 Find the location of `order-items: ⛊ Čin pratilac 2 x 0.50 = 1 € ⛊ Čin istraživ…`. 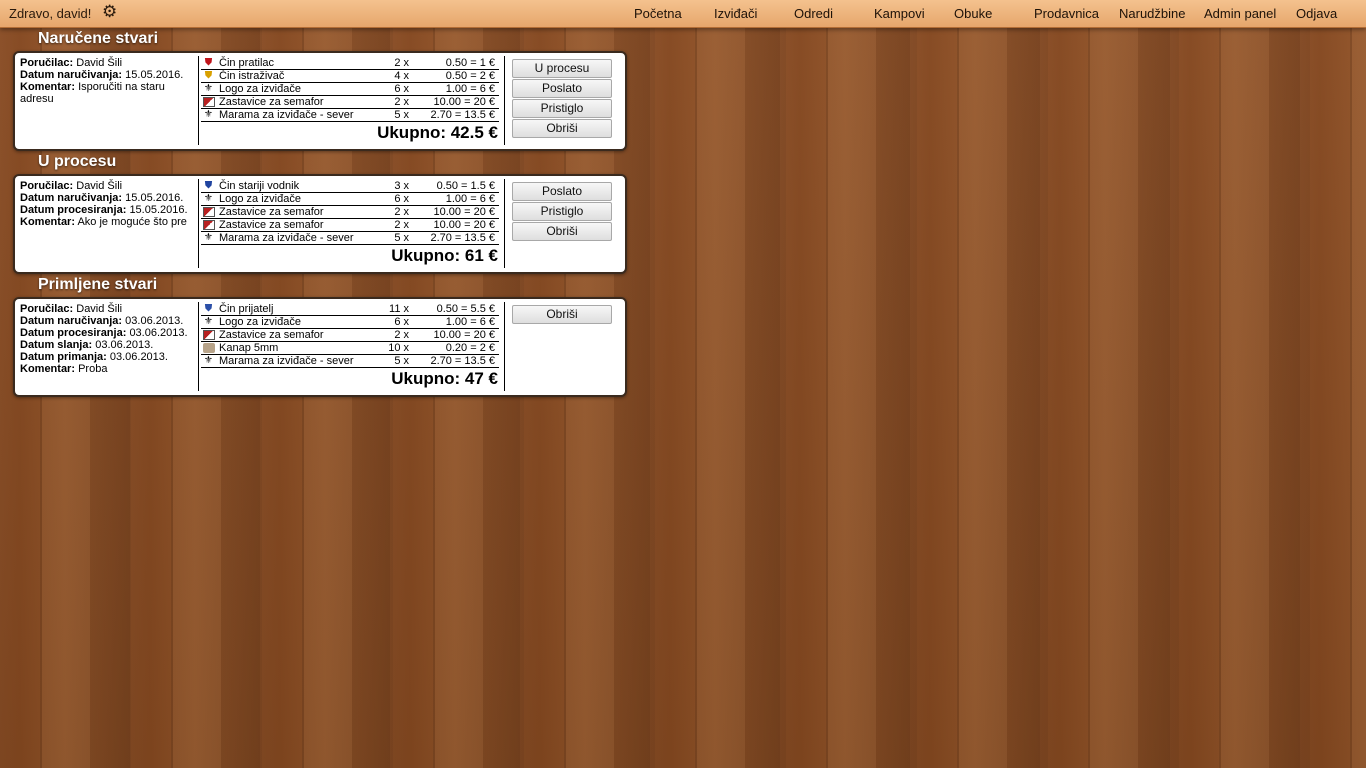

order-items: ⛊ Čin pratilac 2 x 0.50 = 1 € ⛊ Čin istraživ… is located at coordinates (350, 89).